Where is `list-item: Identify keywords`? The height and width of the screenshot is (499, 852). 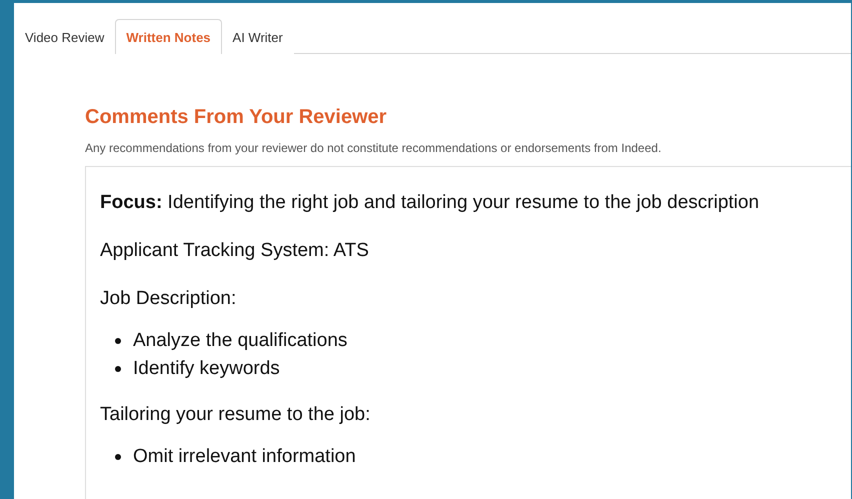
list-item: Identify keywords is located at coordinates (206, 369).